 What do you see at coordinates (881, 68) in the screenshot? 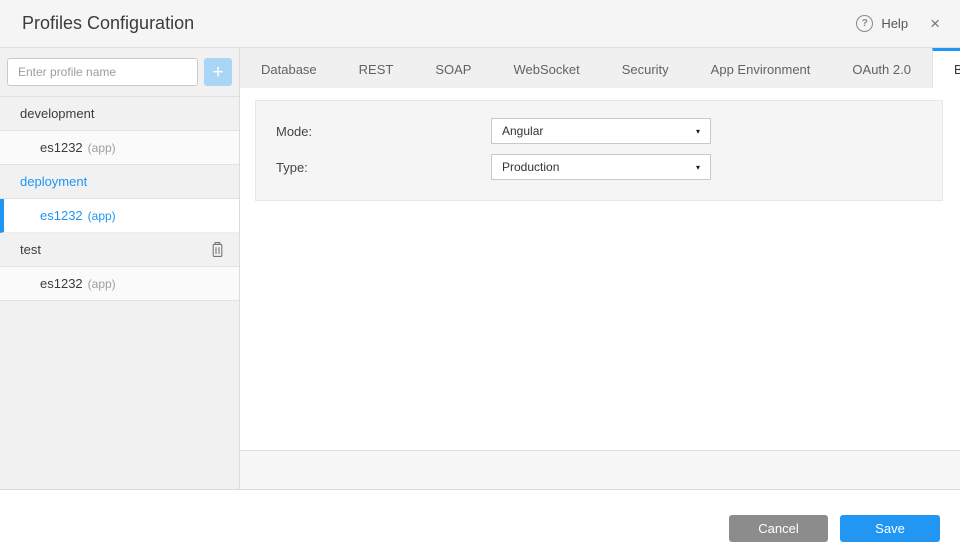
I see `tab-oauth: OAuth 2.0` at bounding box center [881, 68].